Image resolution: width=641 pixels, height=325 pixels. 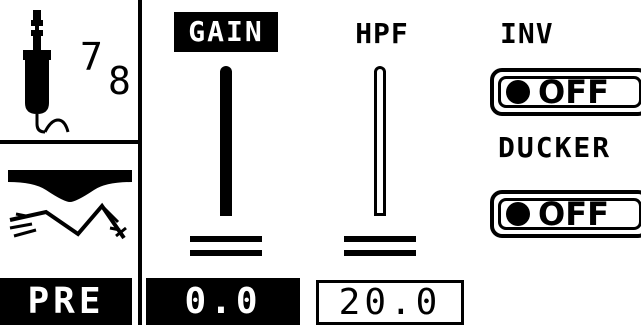 What do you see at coordinates (527, 33) in the screenshot?
I see `inv-label: INV` at bounding box center [527, 33].